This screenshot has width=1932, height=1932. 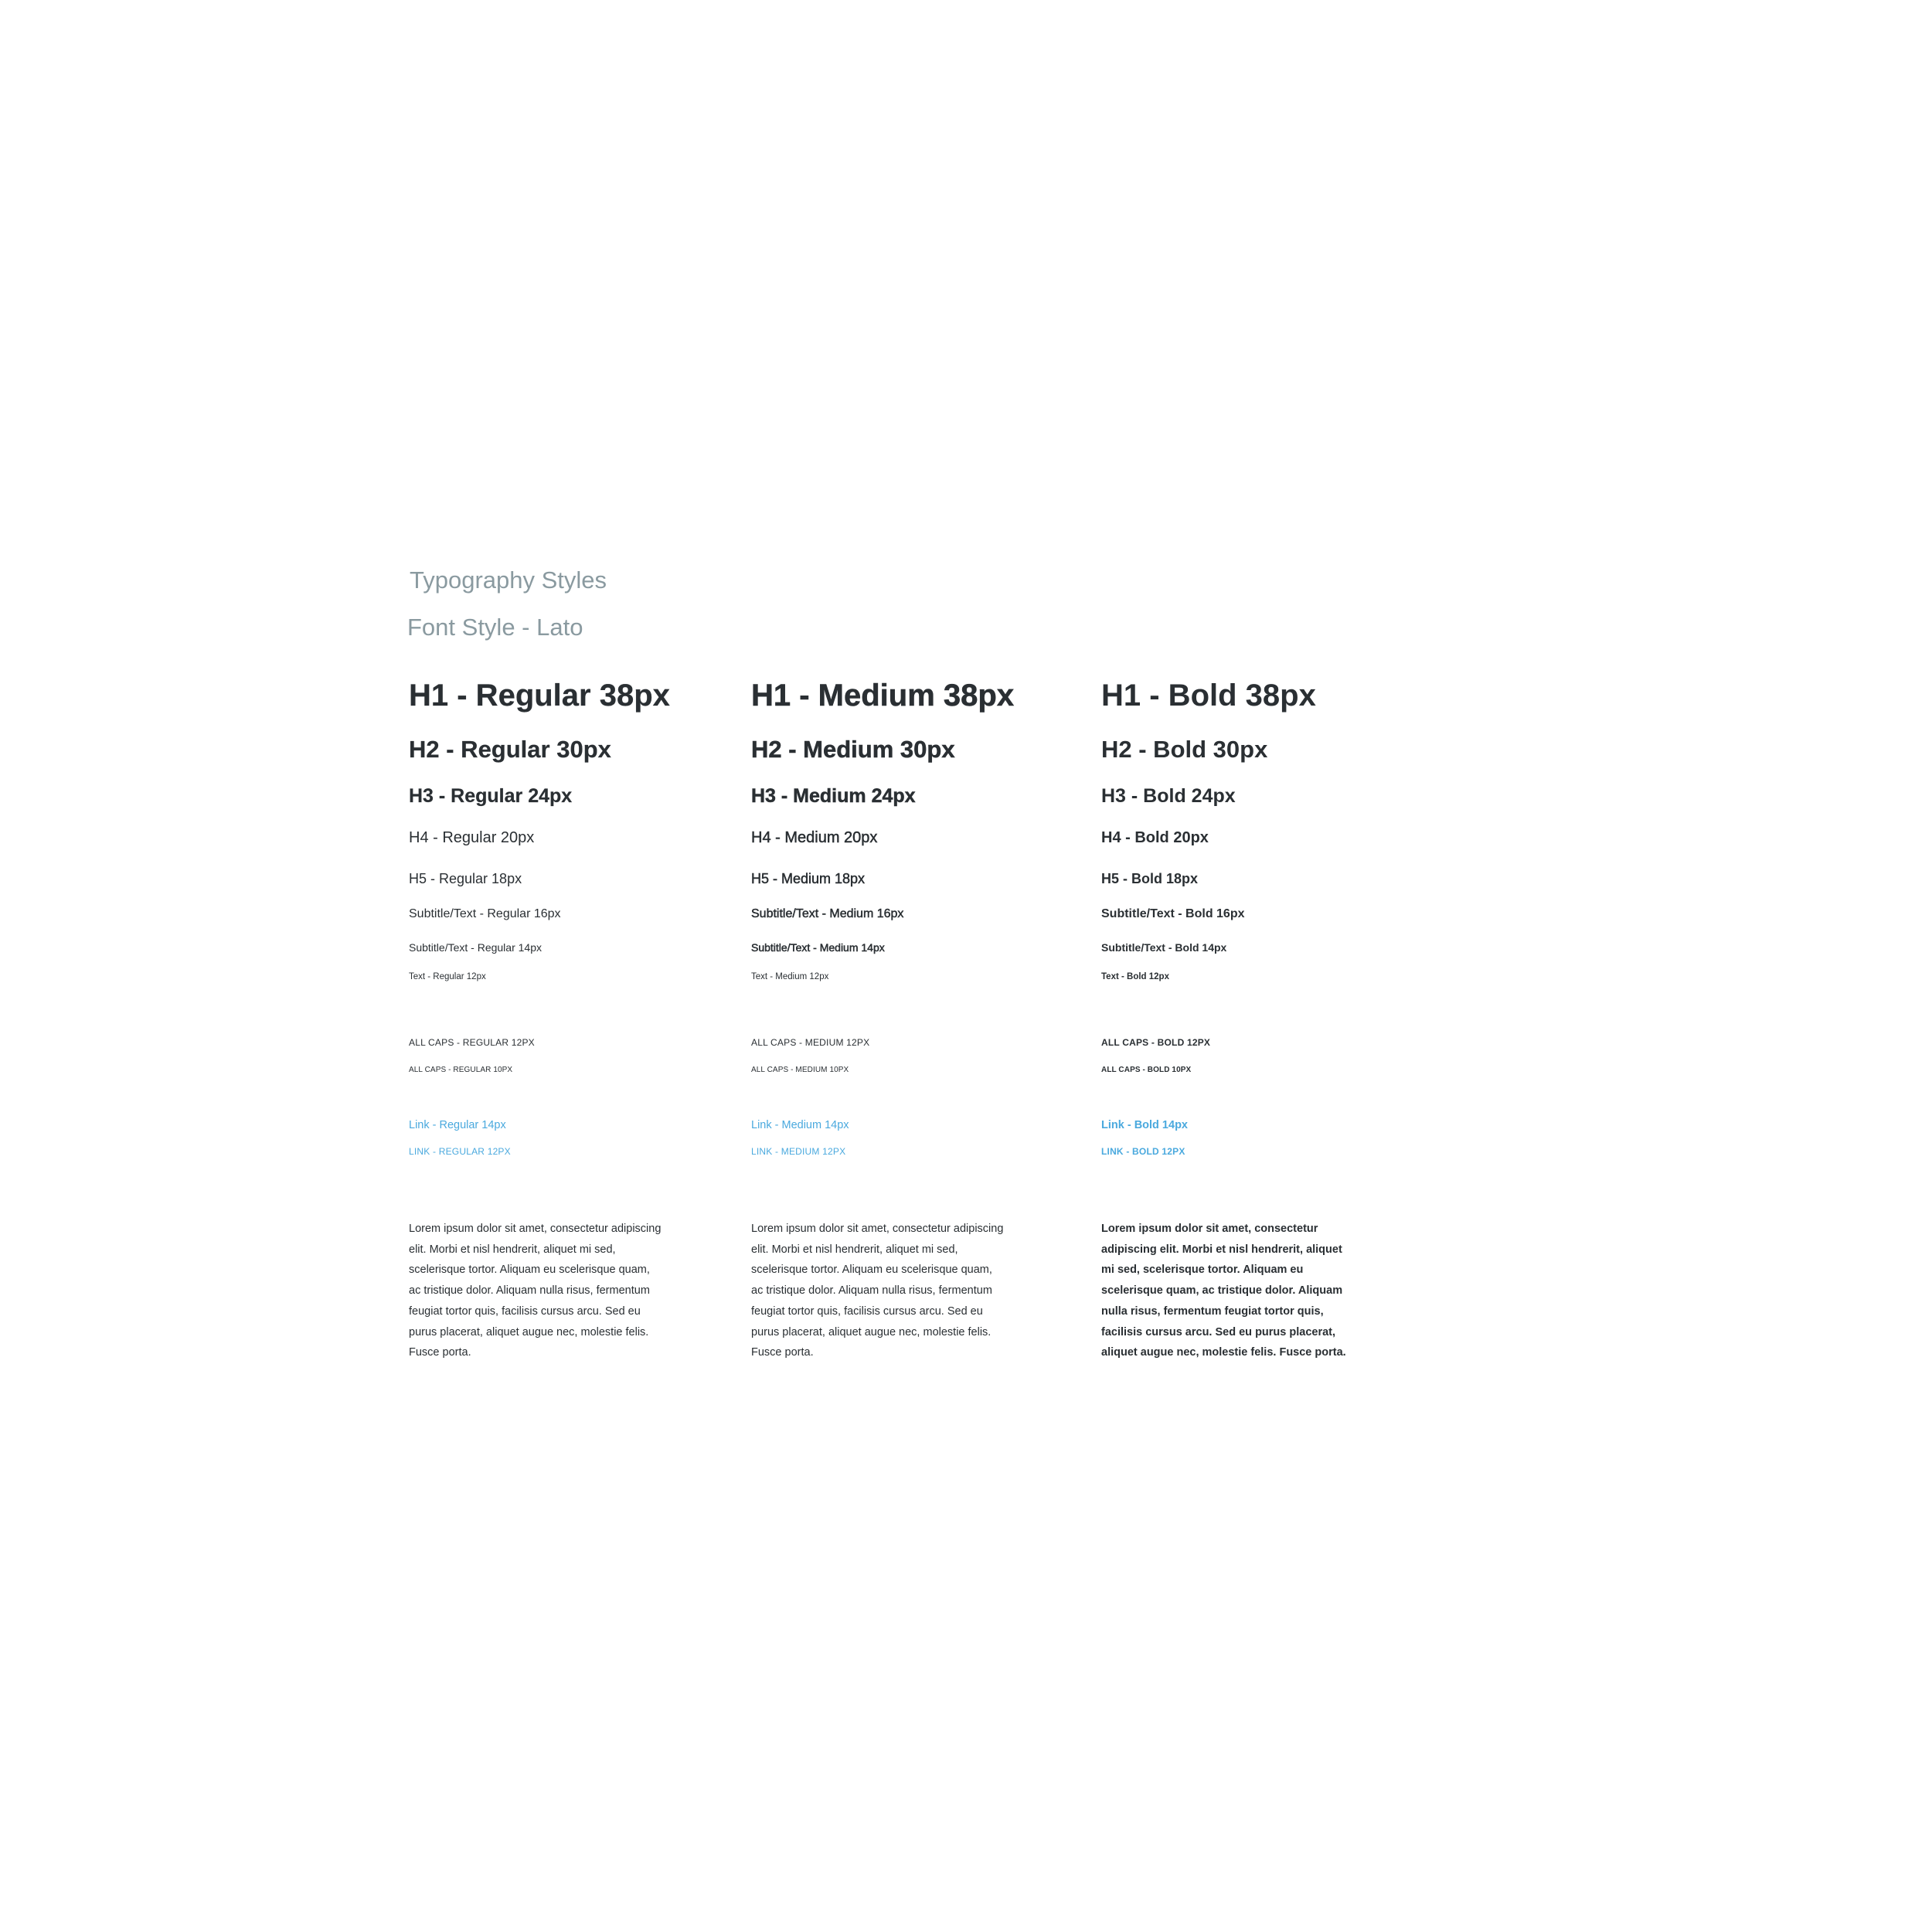 I want to click on sample-link-12: LINK - BOLD 12PX, so click(x=1143, y=1151).